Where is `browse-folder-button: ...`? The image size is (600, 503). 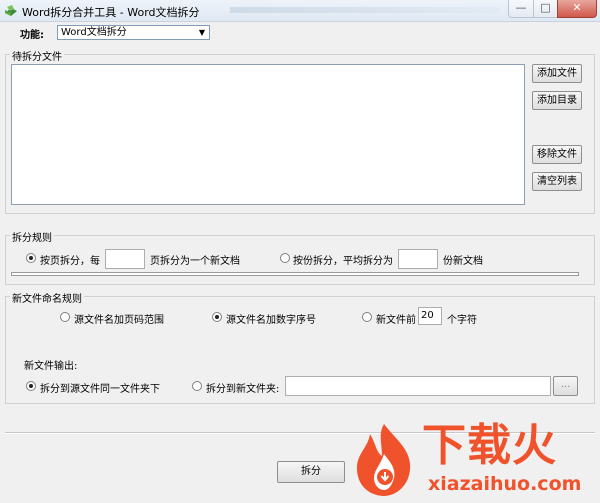 browse-folder-button: ... is located at coordinates (565, 386).